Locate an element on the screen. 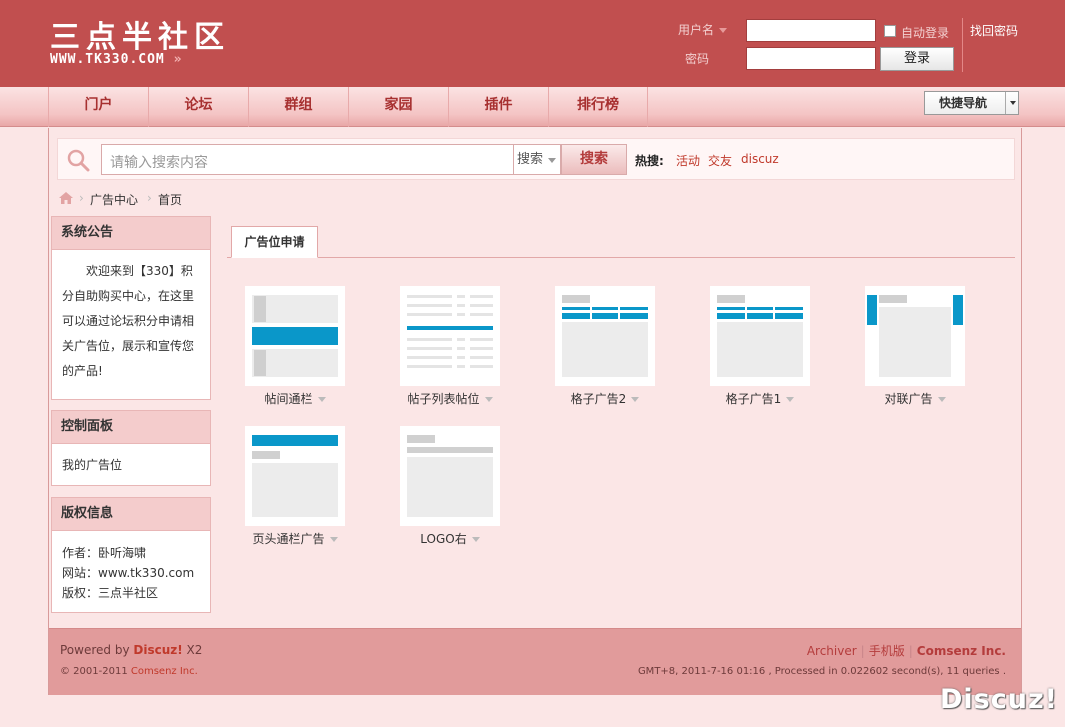 The height and width of the screenshot is (727, 1065). search-type-select: 搜索 is located at coordinates (537, 159).